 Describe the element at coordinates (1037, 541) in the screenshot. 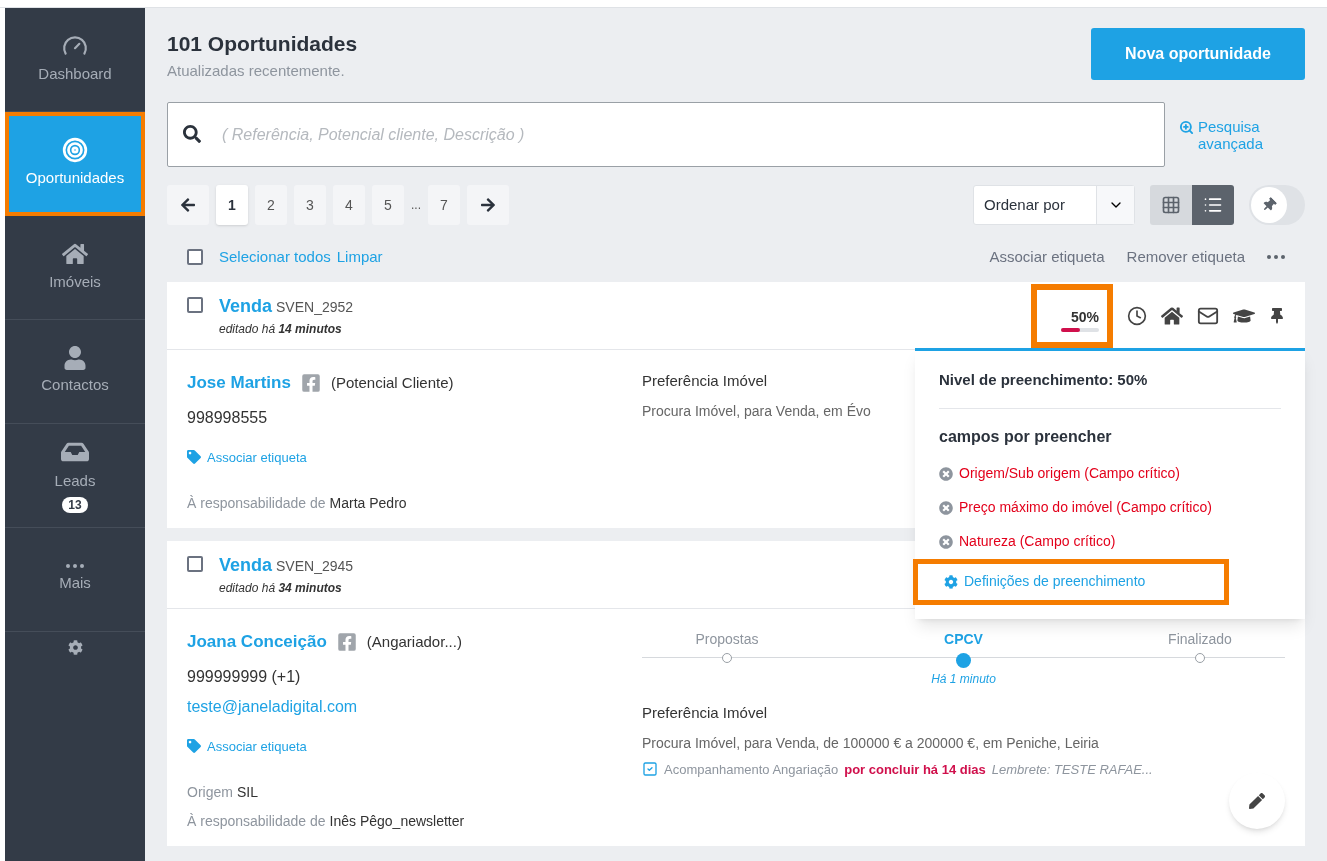

I see `missing-field: Natureza (Campo crítico)` at that location.